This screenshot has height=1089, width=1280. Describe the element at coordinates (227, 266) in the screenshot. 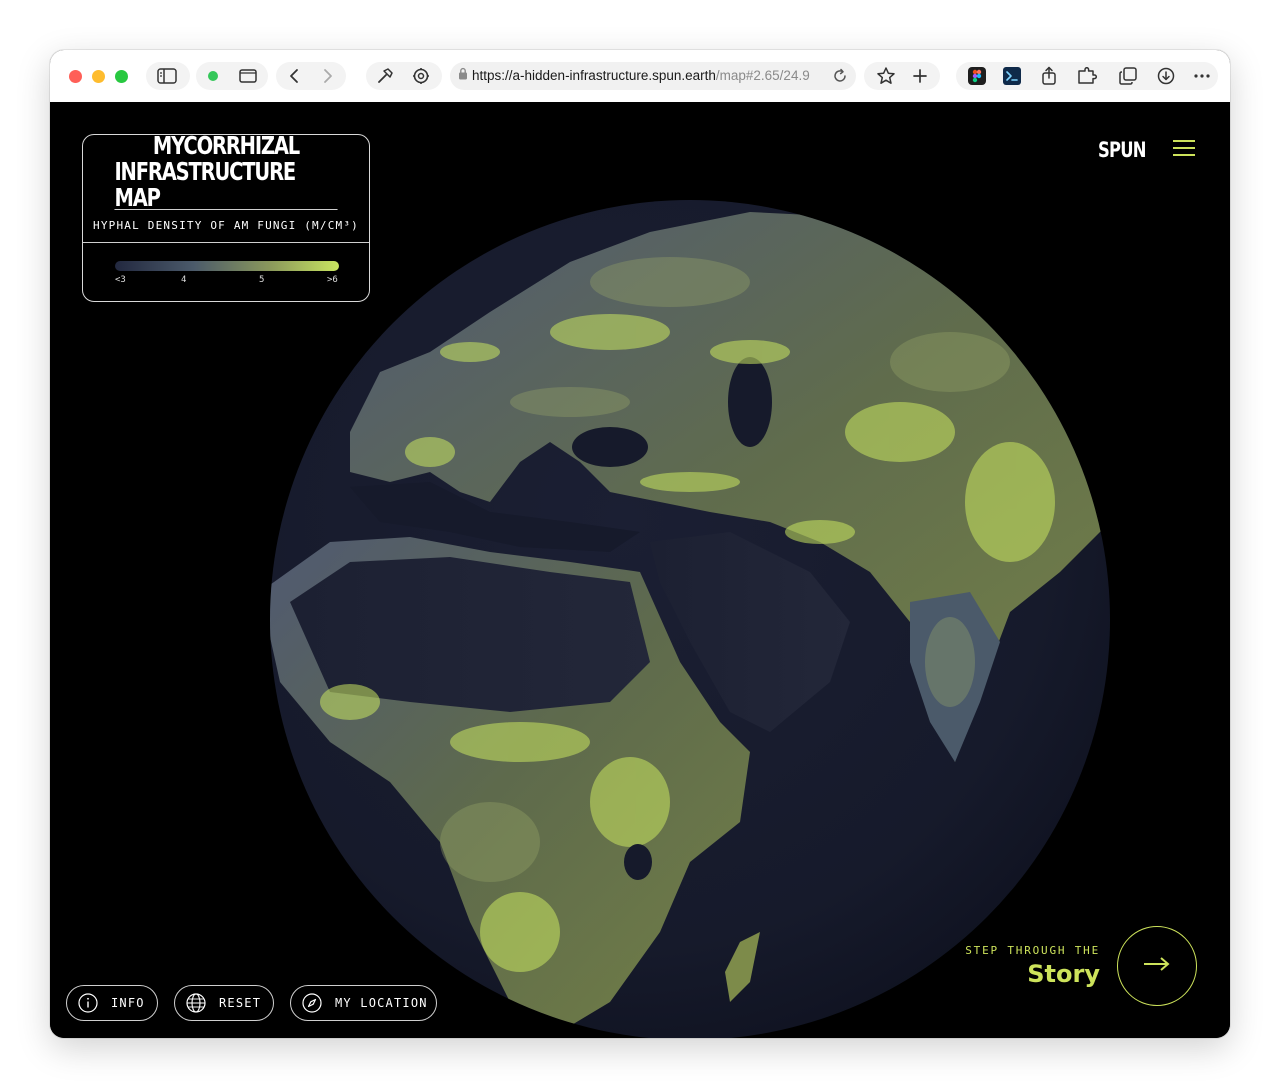

I see `legend-gradient-bar` at that location.